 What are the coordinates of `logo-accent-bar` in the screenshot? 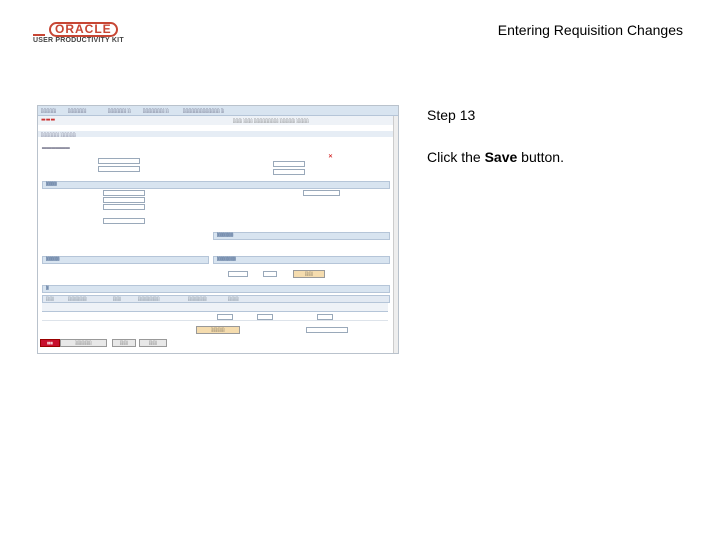 It's located at (39, 35).